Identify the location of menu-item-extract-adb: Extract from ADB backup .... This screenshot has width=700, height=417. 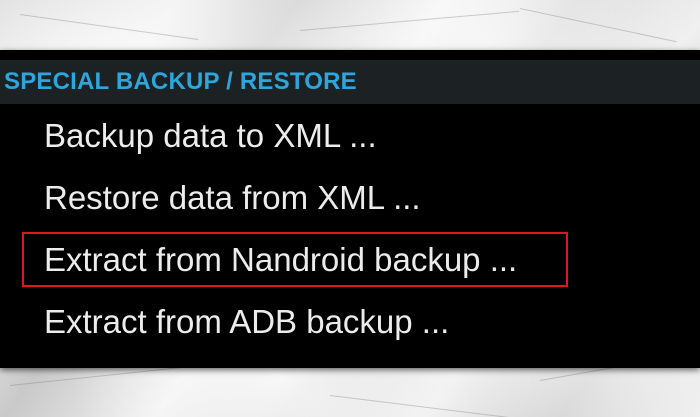
(246, 322).